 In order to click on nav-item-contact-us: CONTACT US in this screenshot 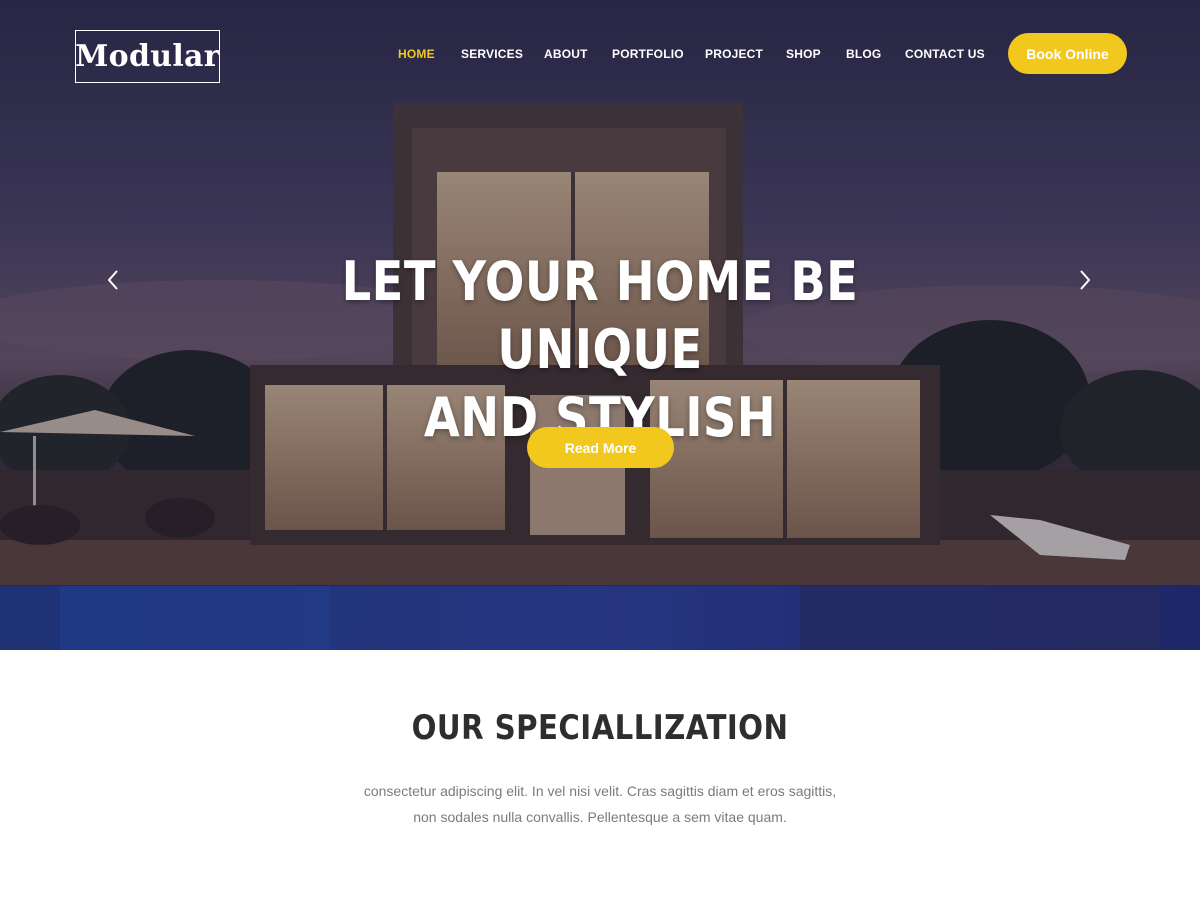, I will do `click(945, 54)`.